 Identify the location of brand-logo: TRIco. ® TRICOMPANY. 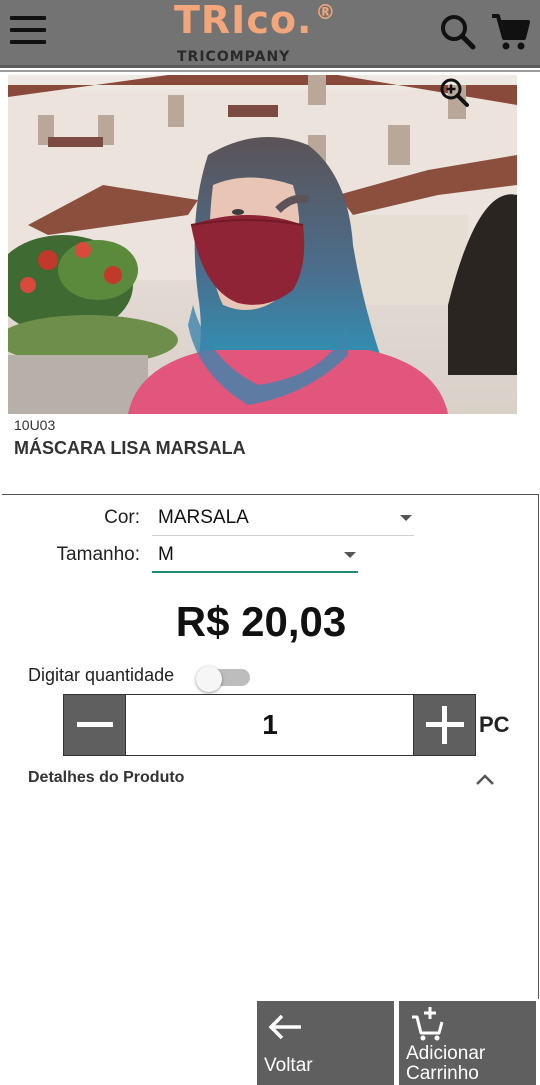
(252, 34).